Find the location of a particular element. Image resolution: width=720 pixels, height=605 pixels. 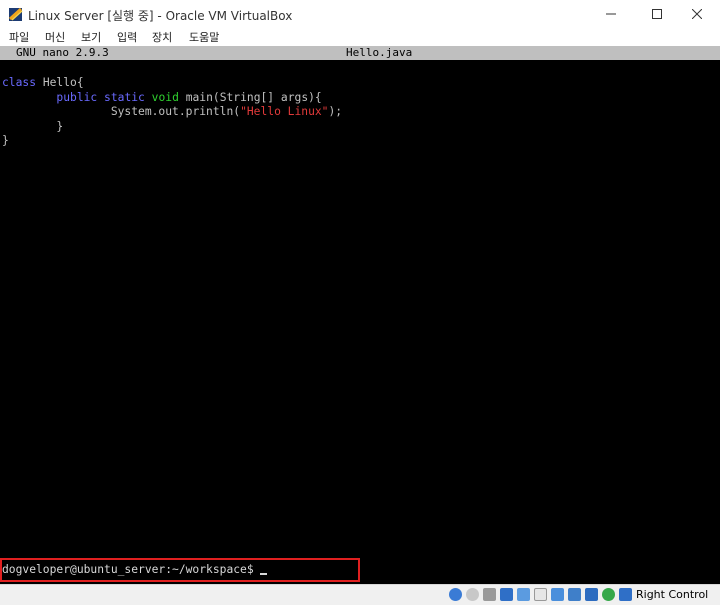

host-key-label: Right Control is located at coordinates (672, 594).